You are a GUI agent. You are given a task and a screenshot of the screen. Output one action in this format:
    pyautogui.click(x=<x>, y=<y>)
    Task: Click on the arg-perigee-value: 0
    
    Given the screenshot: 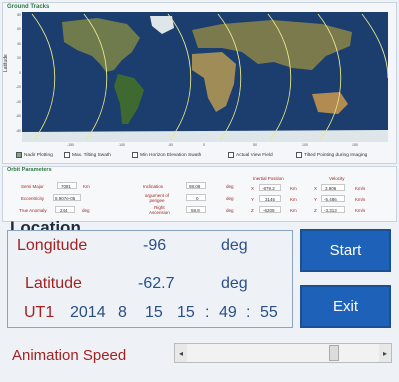 What is the action you would take?
    pyautogui.click(x=197, y=198)
    